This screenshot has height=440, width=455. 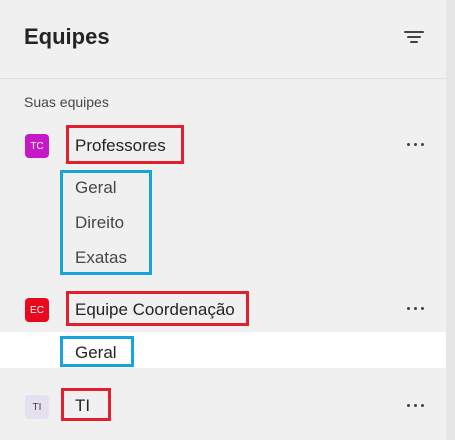 I want to click on scrollbar-track, so click(x=450, y=220).